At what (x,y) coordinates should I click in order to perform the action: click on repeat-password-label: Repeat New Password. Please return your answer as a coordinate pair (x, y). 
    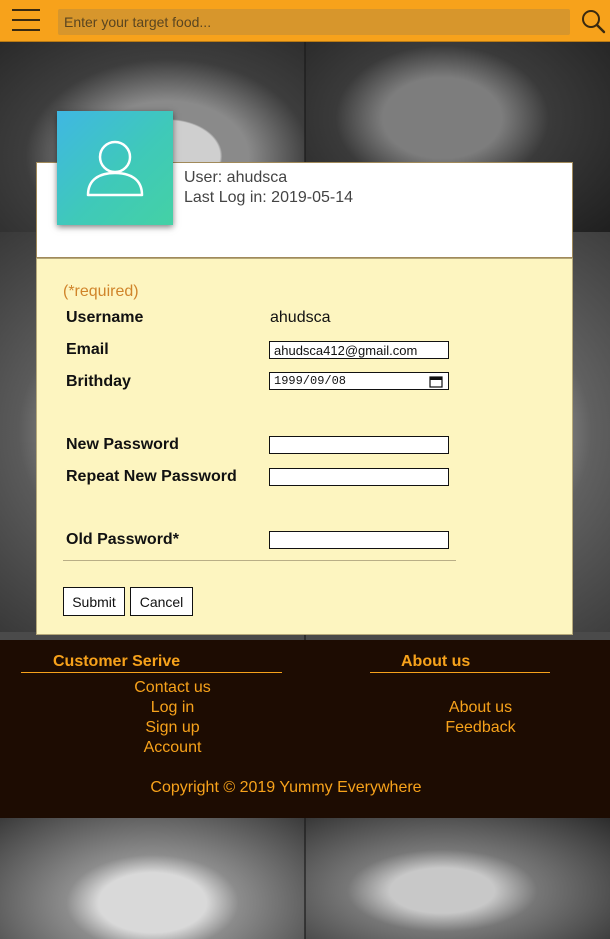
    Looking at the image, I should click on (151, 476).